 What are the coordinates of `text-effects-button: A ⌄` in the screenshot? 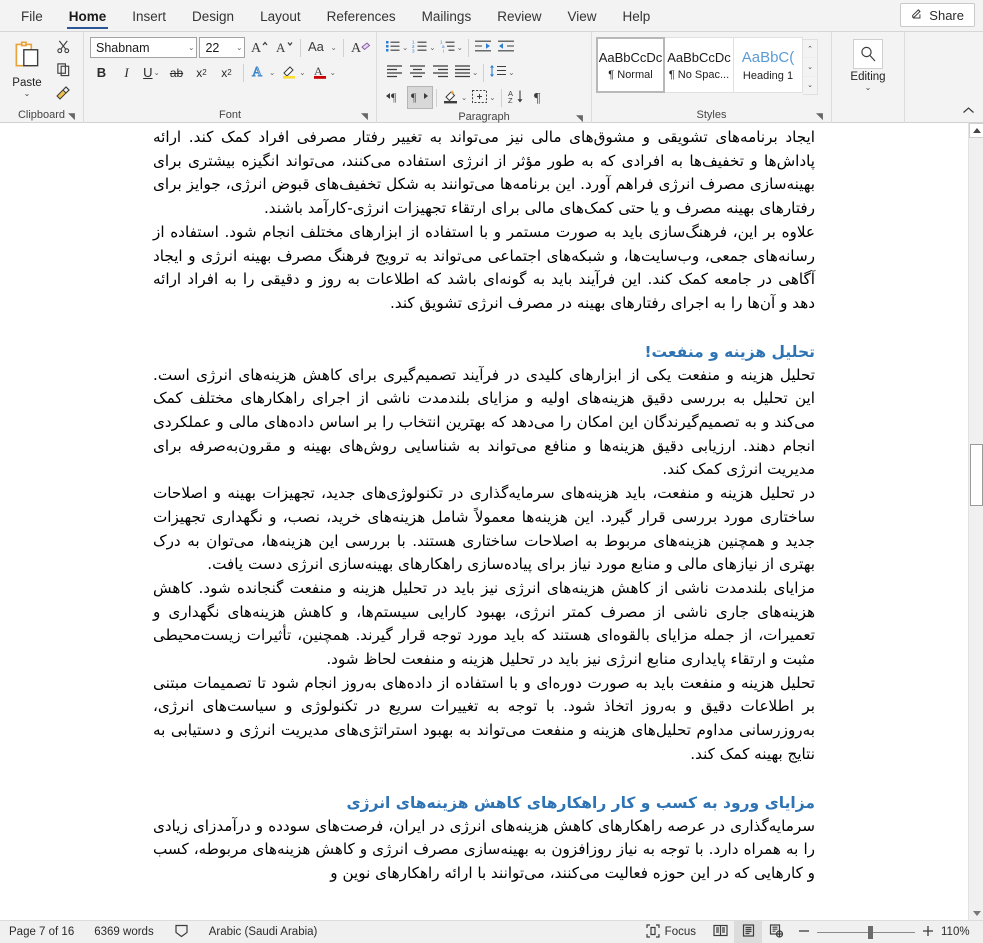 It's located at (263, 72).